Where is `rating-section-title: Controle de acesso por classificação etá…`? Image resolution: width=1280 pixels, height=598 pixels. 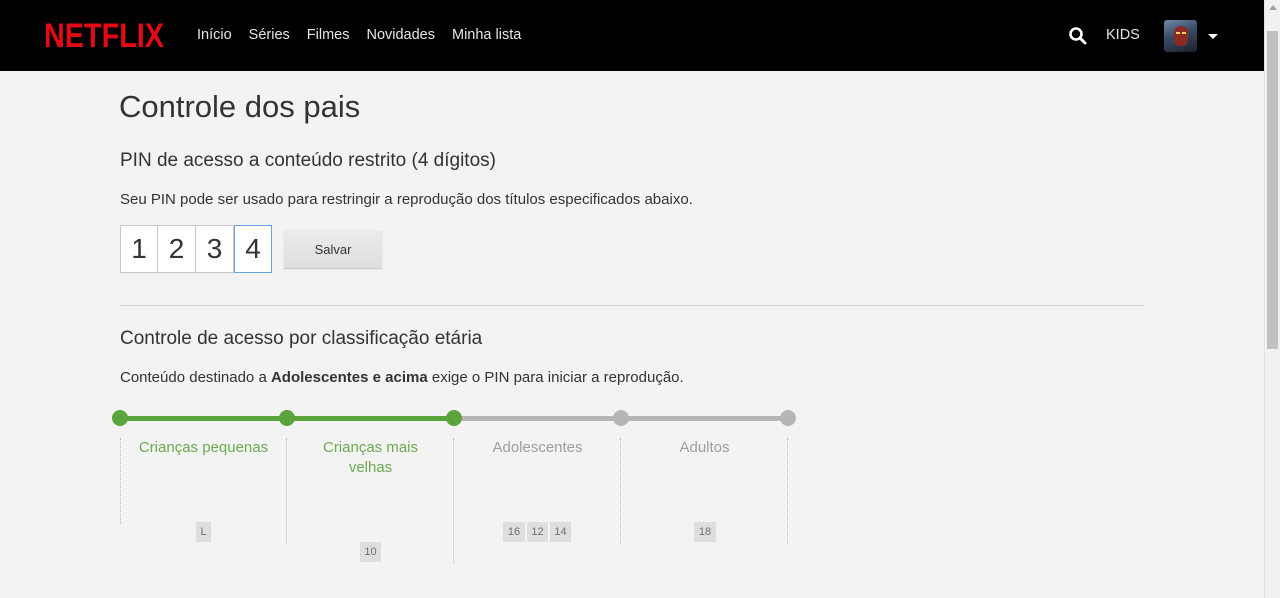 rating-section-title: Controle de acesso por classificação etá… is located at coordinates (301, 338).